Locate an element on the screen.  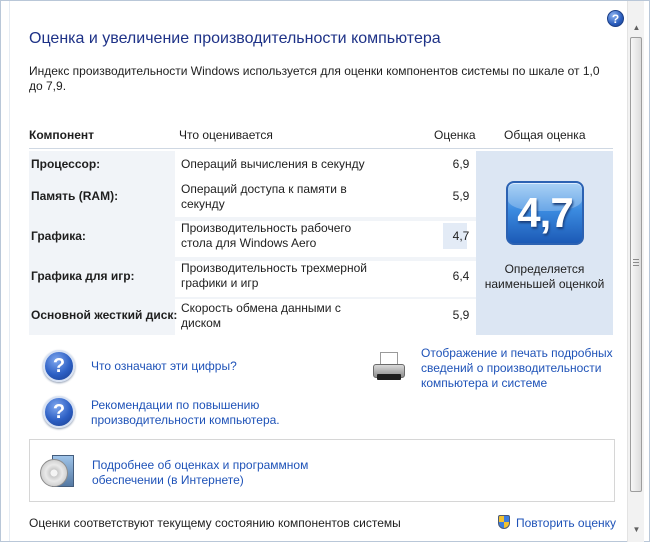
rescore-label: Повторить оценку is located at coordinates (566, 523).